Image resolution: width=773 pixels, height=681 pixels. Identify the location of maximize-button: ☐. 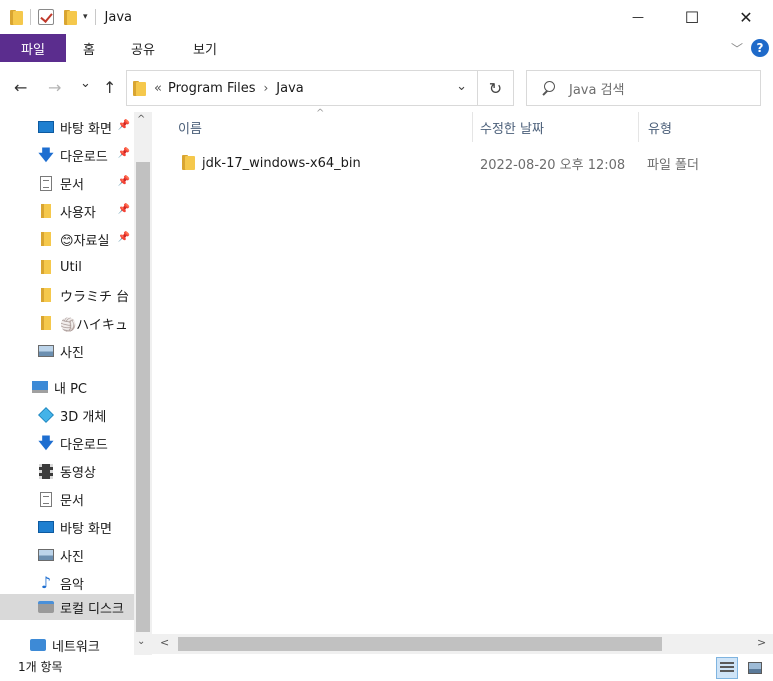
(692, 17).